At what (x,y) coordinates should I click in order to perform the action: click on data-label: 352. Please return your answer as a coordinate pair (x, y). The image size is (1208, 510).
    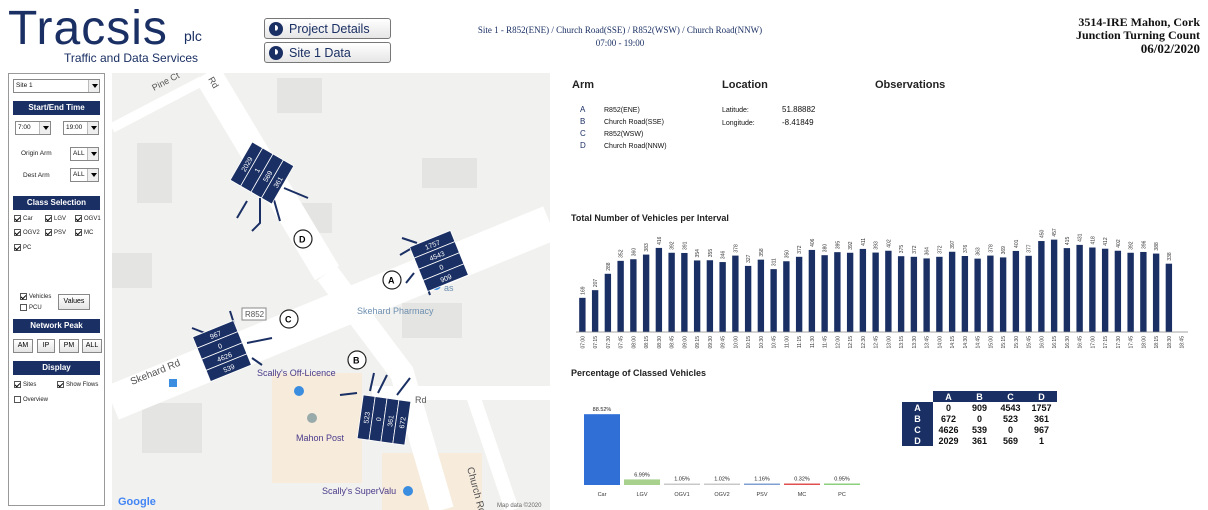
    Looking at the image, I should click on (622, 253).